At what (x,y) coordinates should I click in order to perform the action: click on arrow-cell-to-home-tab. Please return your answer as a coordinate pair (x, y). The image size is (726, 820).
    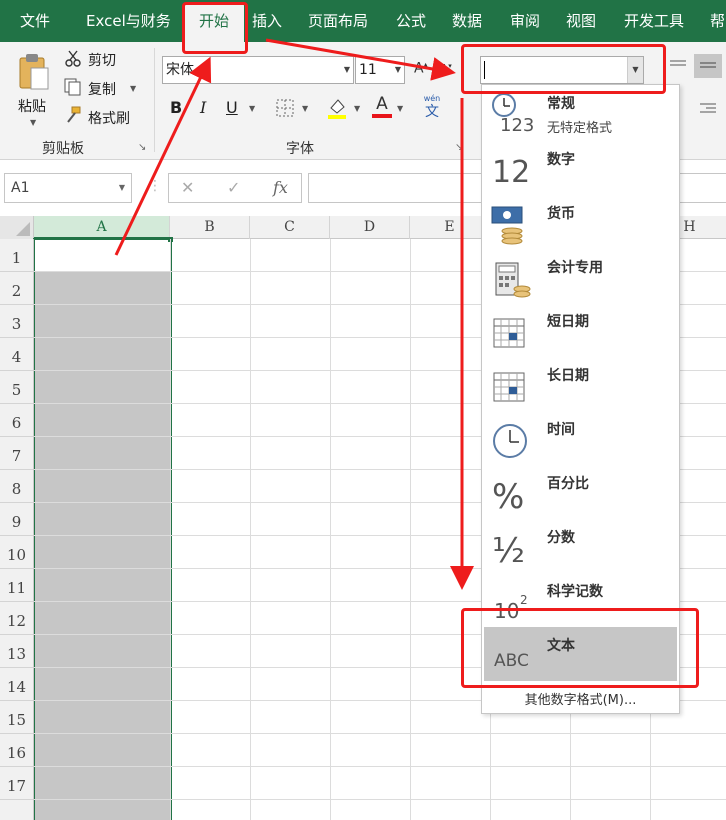
    Looking at the image, I should click on (163, 156).